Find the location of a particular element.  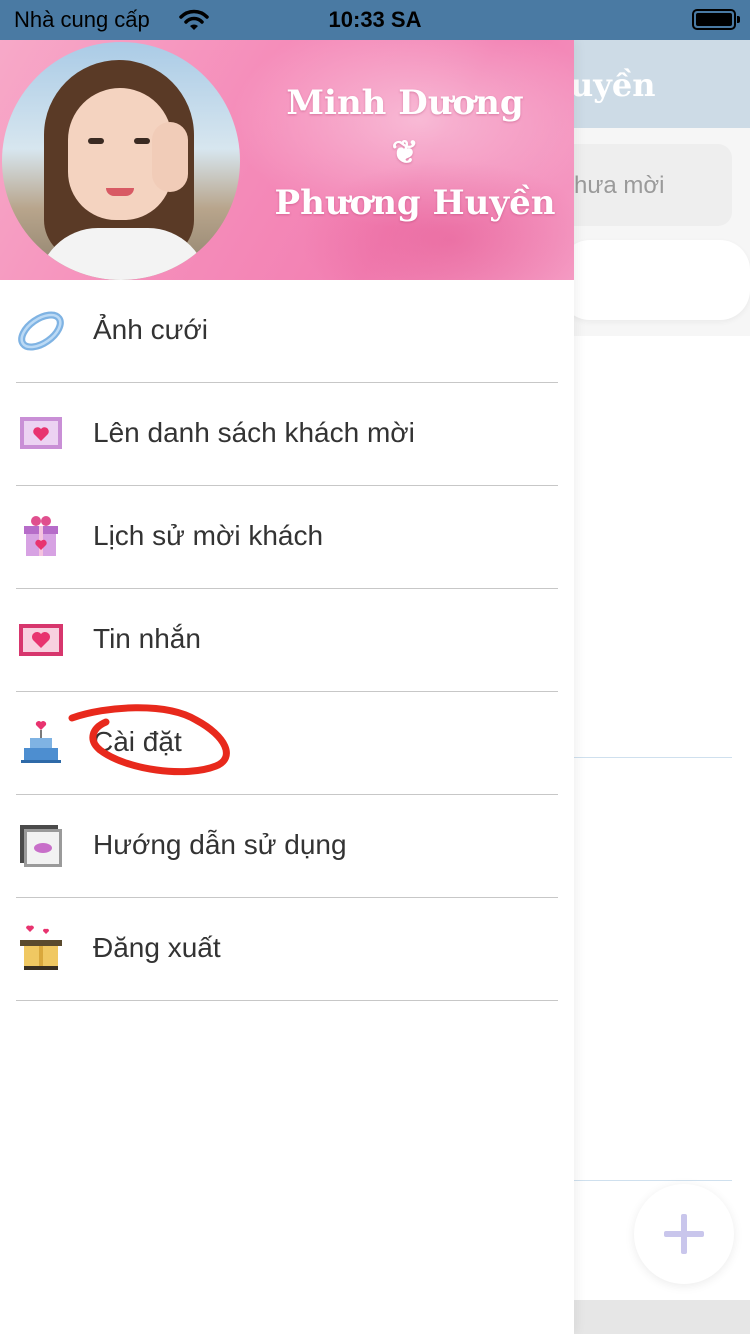

drawer-header: Minh Dương ❦ Phương Huyền is located at coordinates (287, 160).